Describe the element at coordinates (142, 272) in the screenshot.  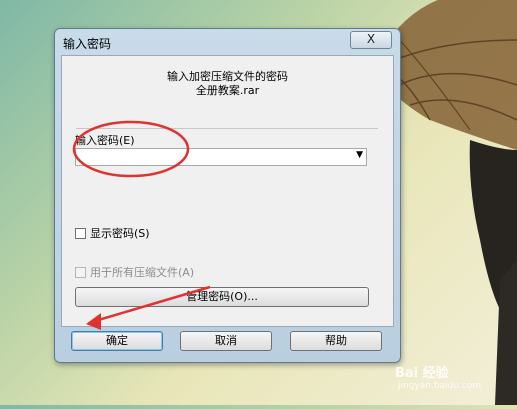
I see `use-for-all-label: 用于所有压缩文件(A)` at that location.